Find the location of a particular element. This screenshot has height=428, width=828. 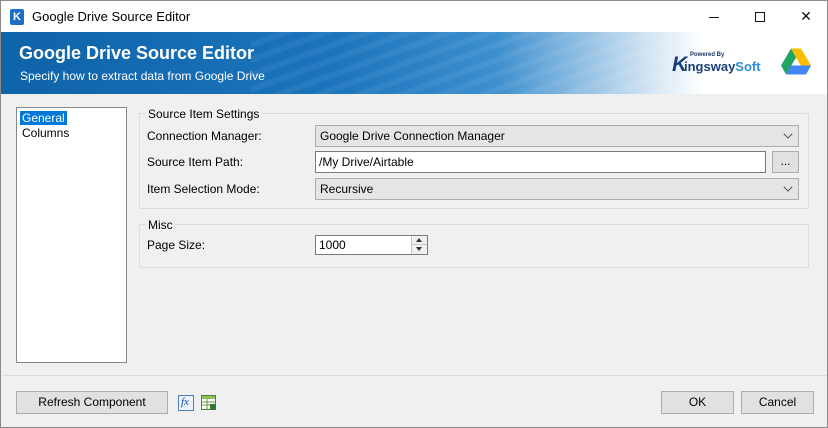

source-item-path-input: /My Drive/Airtable is located at coordinates (540, 162).